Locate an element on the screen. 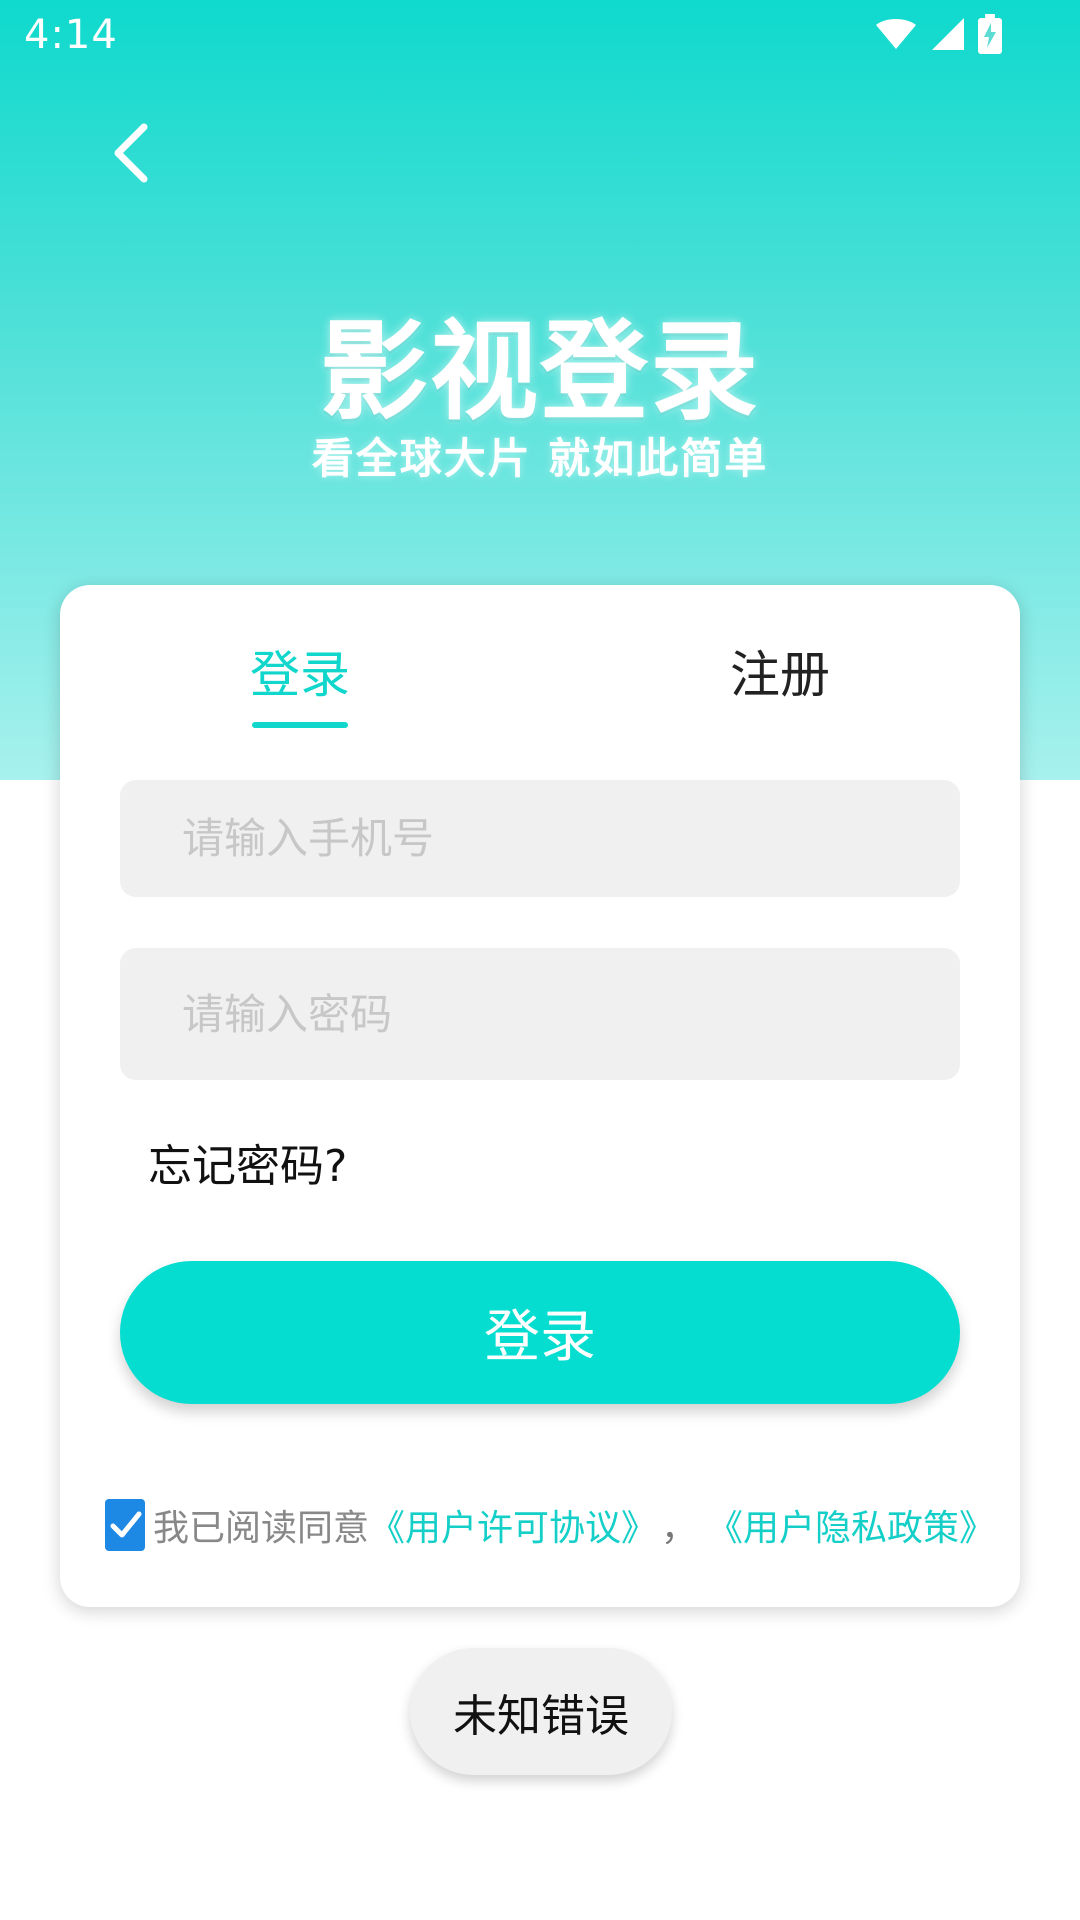 This screenshot has width=1080, height=1920. login-button: 登录 is located at coordinates (540, 1332).